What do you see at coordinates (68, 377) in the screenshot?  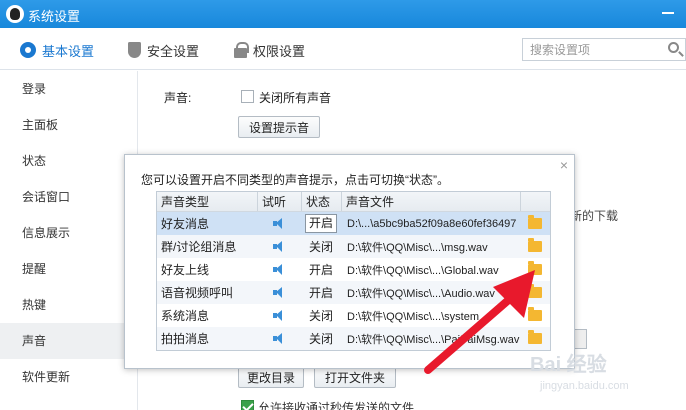 I see `sidebar-item-software-update: 软件更新` at bounding box center [68, 377].